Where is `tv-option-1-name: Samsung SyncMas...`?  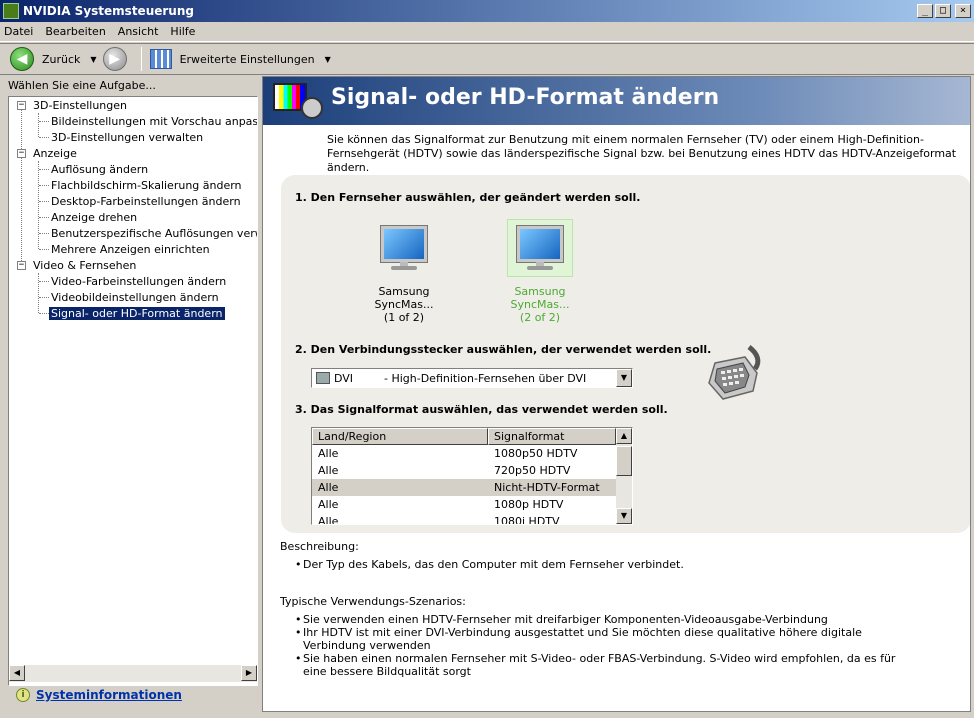 tv-option-1-name: Samsung SyncMas... is located at coordinates (404, 298).